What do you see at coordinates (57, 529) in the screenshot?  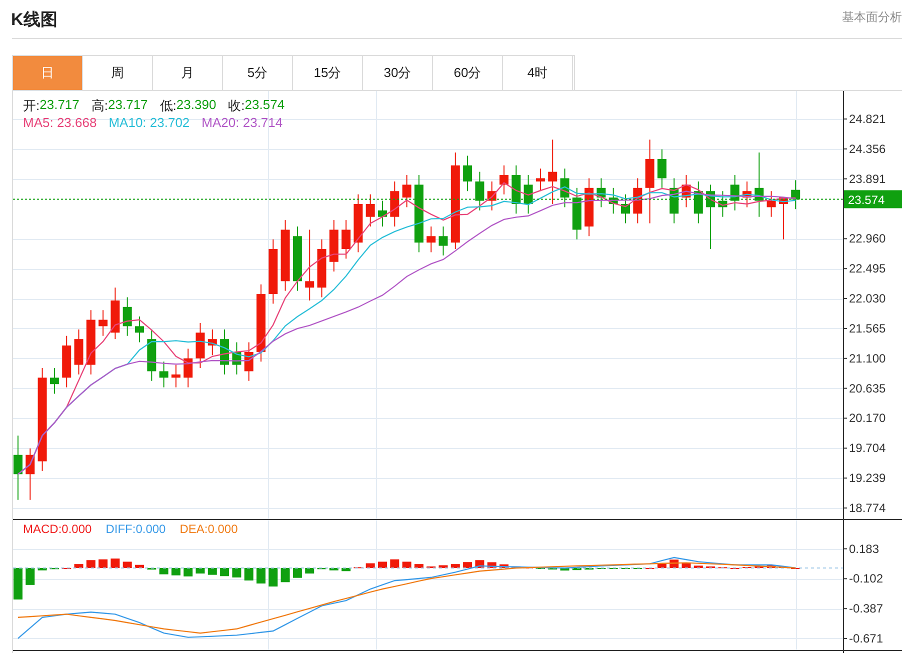 I see `indicator-value: MACD:0.000` at bounding box center [57, 529].